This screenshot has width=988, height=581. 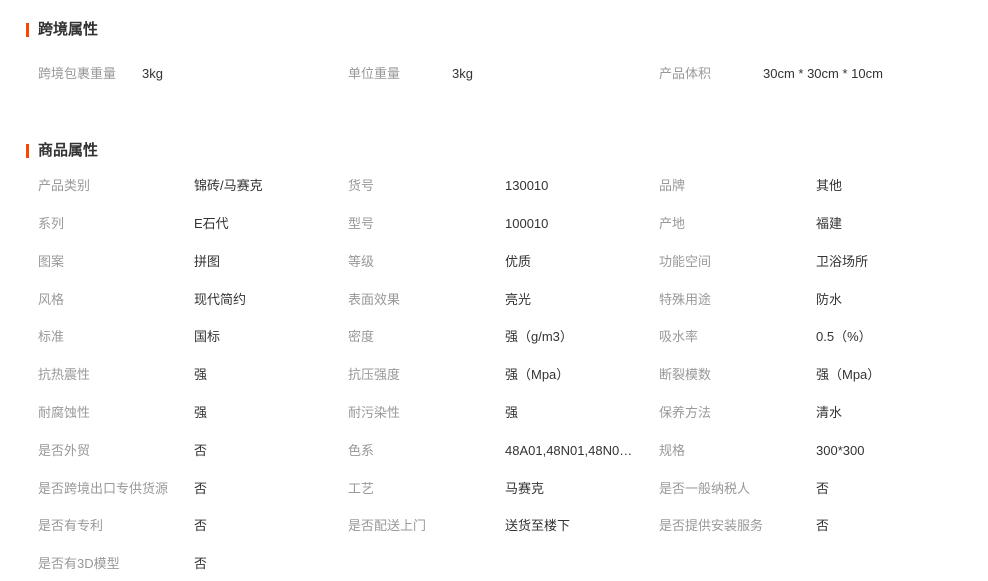 I want to click on attr-label: 耐污染性, so click(x=374, y=412).